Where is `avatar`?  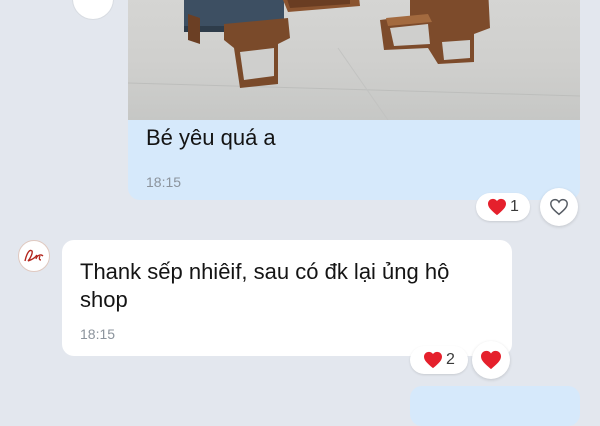
avatar is located at coordinates (93, 10).